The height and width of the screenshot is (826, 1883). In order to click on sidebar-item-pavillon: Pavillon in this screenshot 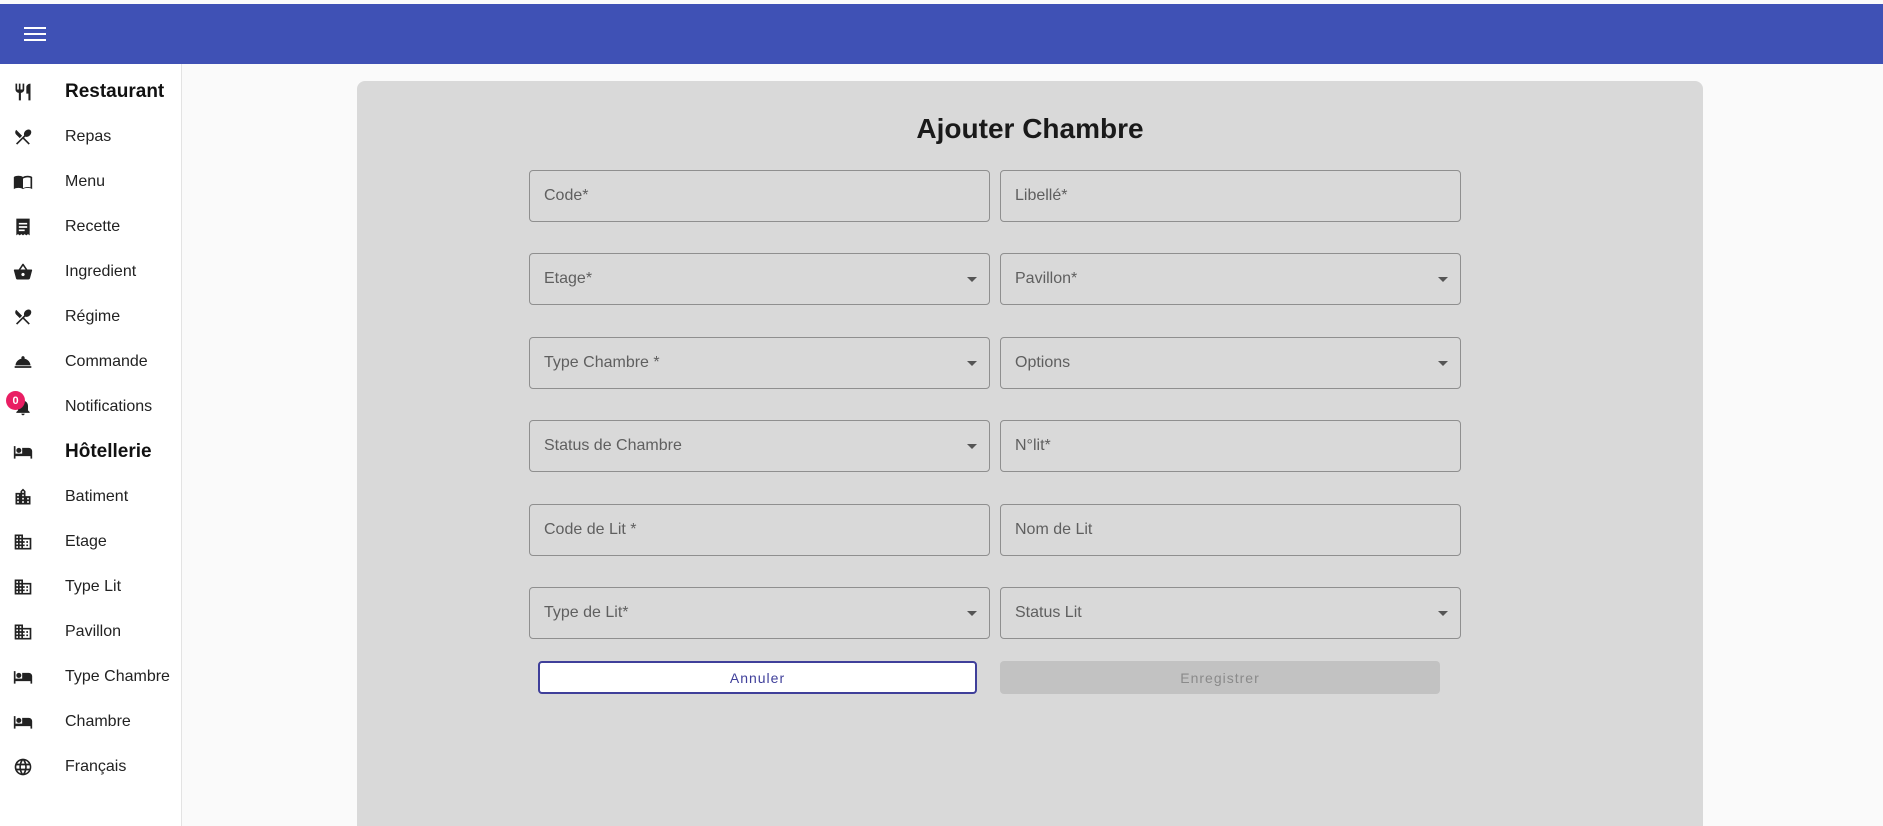, I will do `click(91, 632)`.